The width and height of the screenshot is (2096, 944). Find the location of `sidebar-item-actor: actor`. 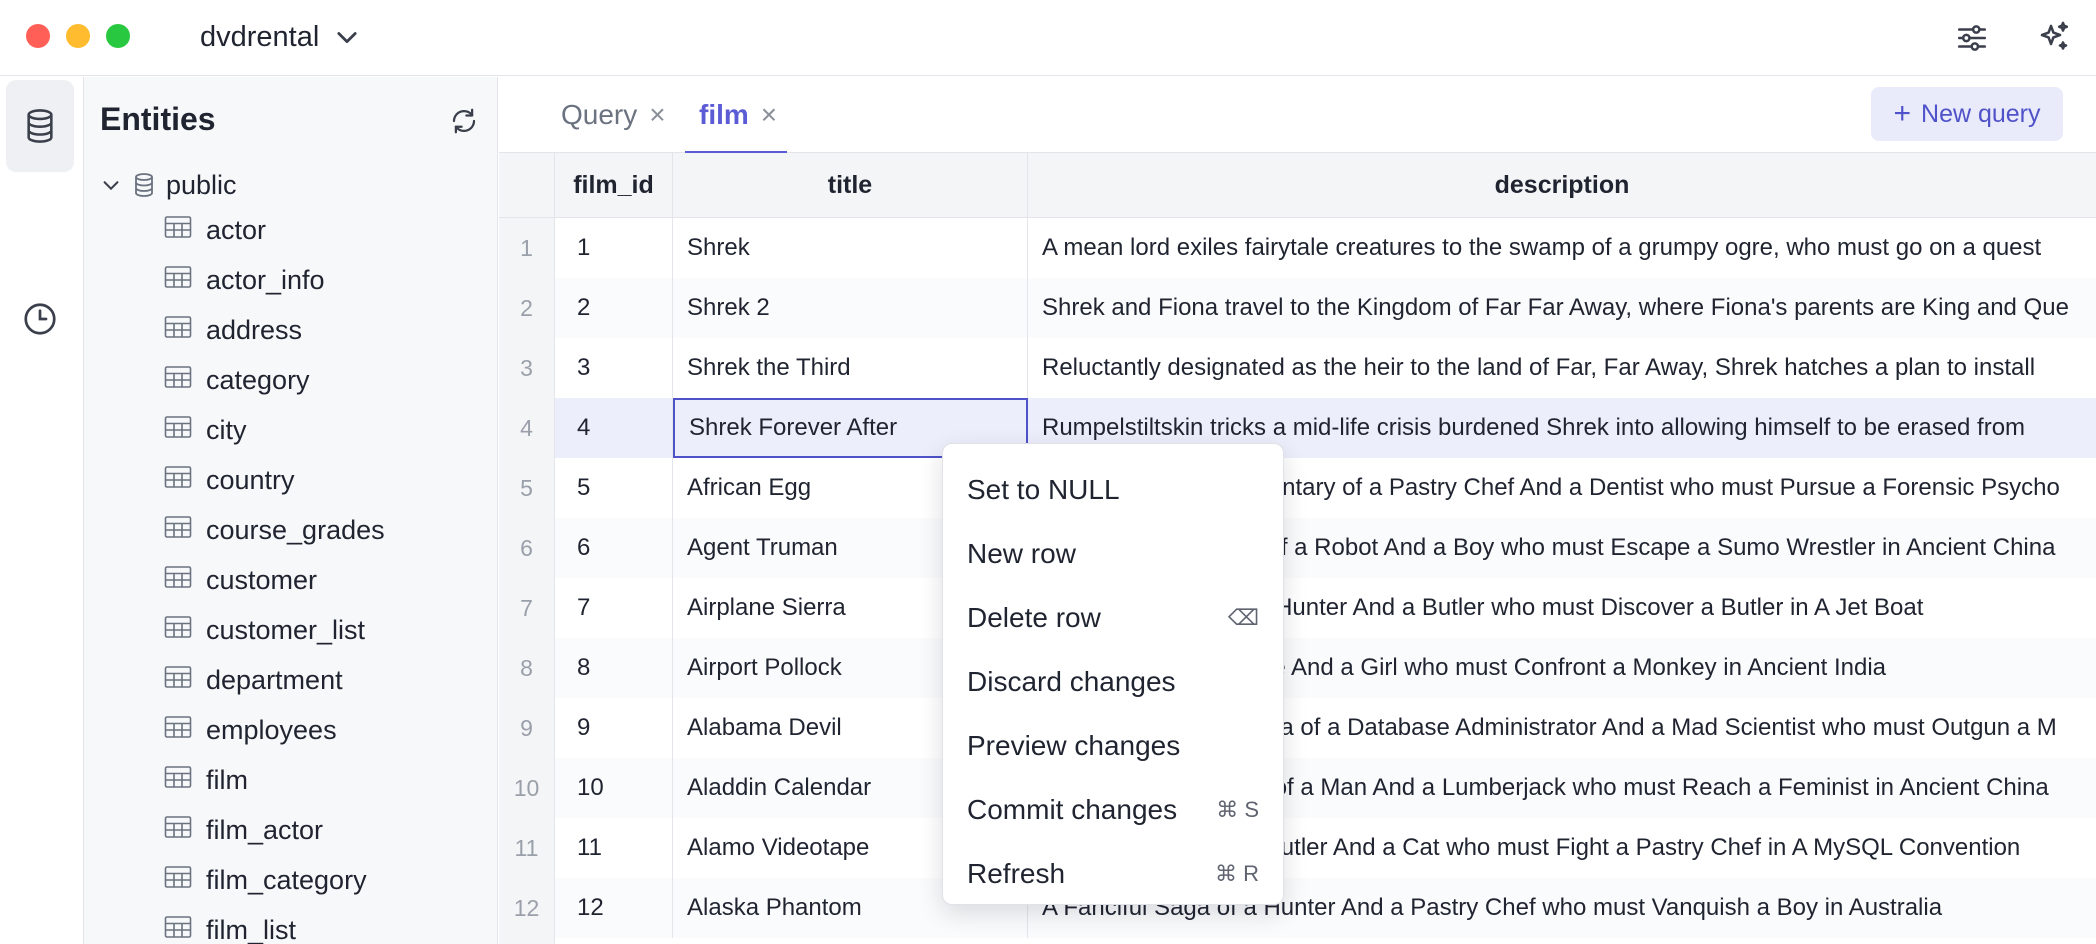

sidebar-item-actor: actor is located at coordinates (324, 230).